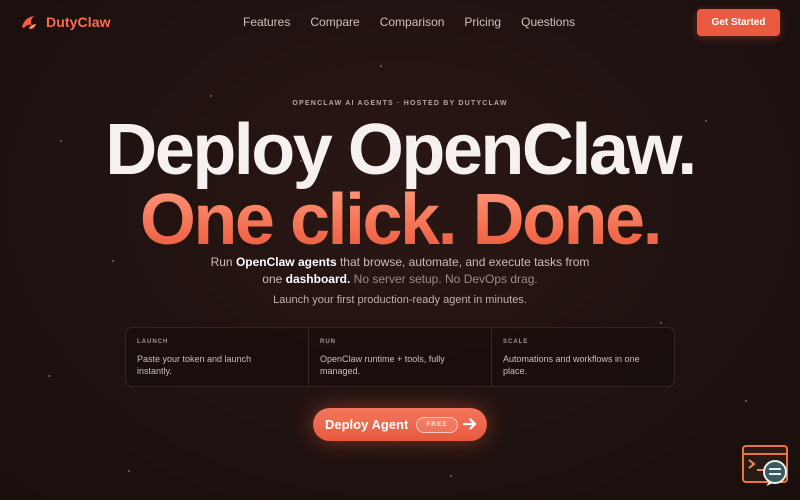 The height and width of the screenshot is (500, 800). Describe the element at coordinates (516, 342) in the screenshot. I see `feature-tag: SCALE` at that location.